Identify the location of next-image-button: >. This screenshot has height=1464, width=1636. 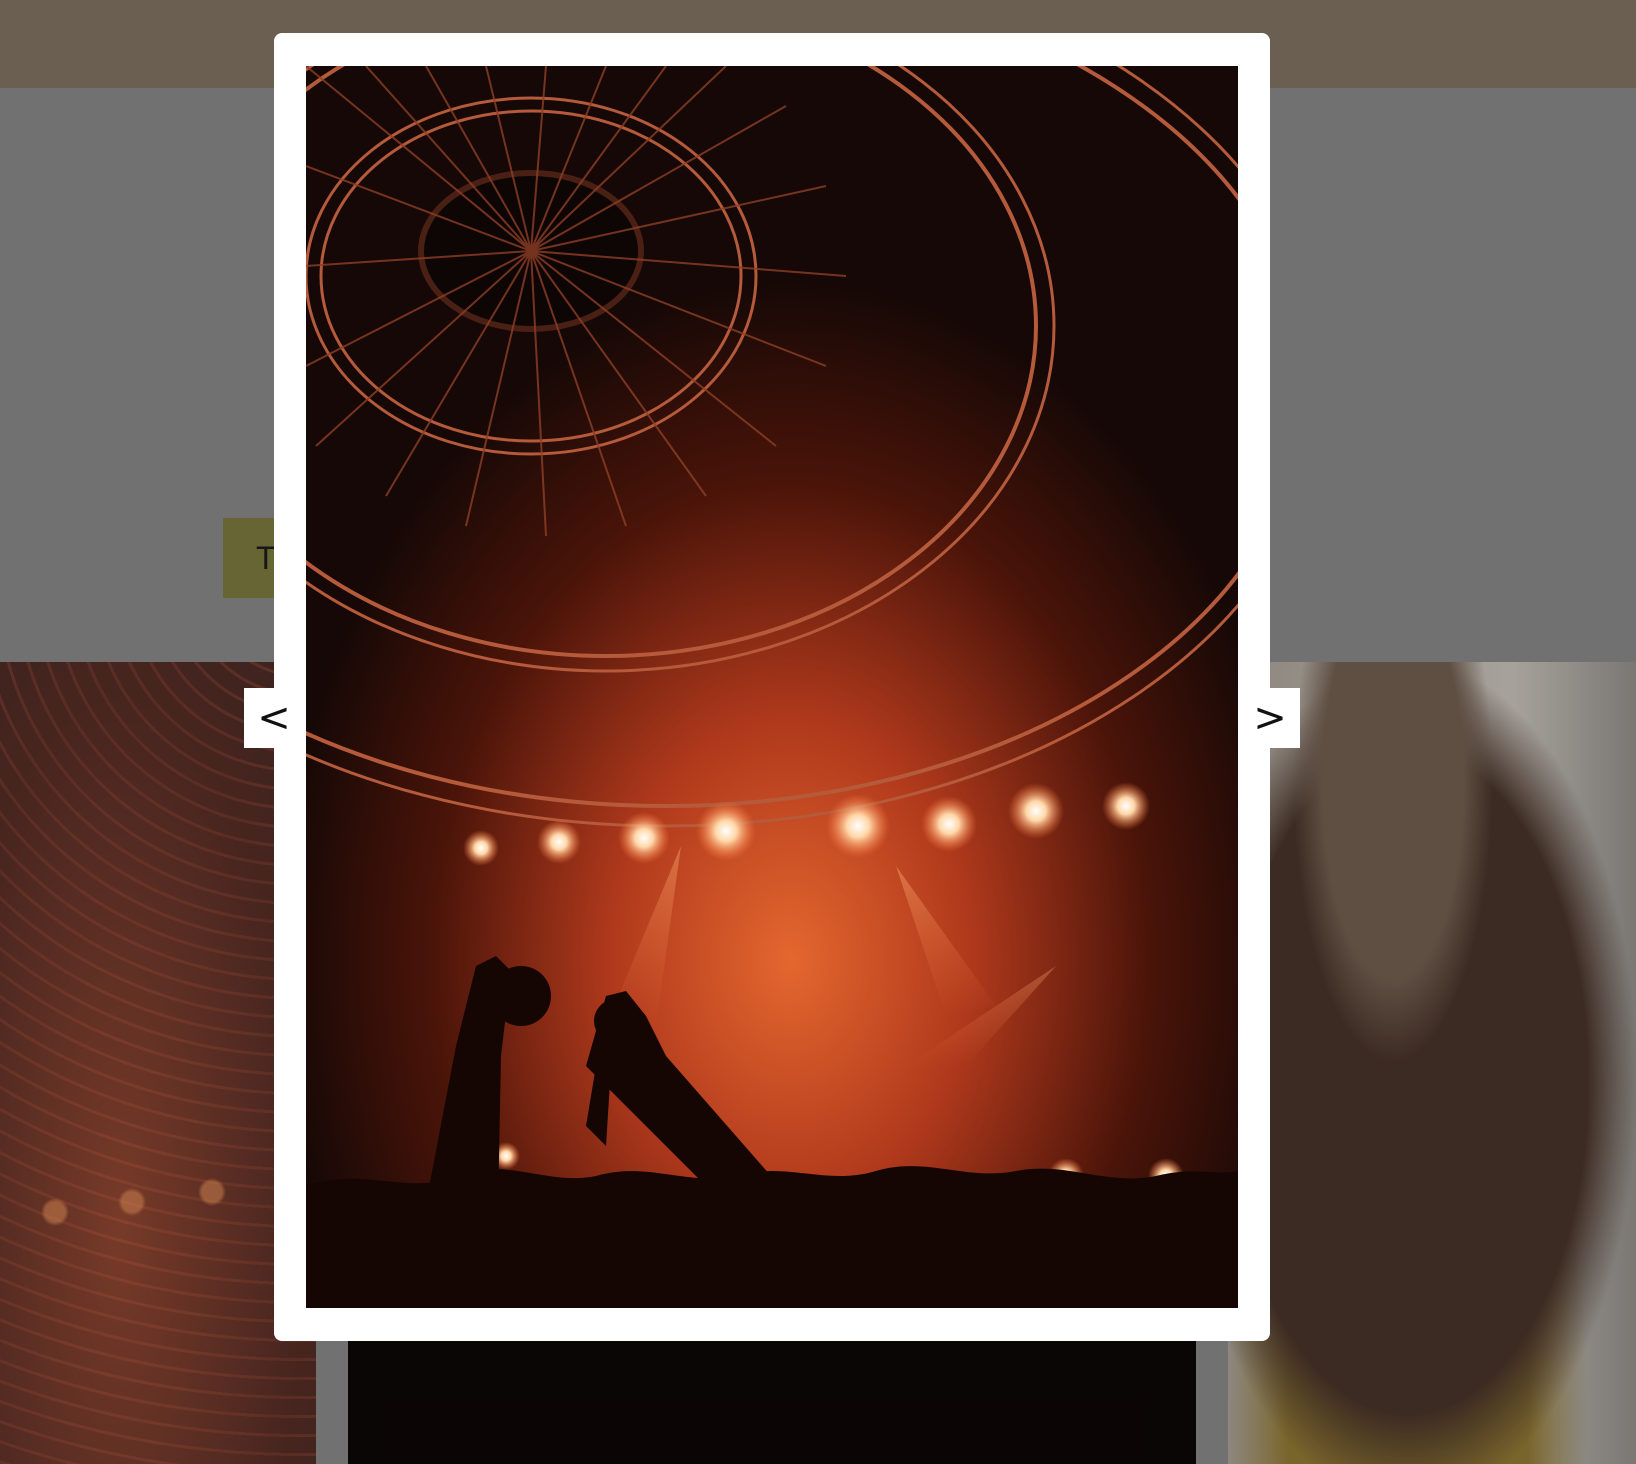
(1270, 718).